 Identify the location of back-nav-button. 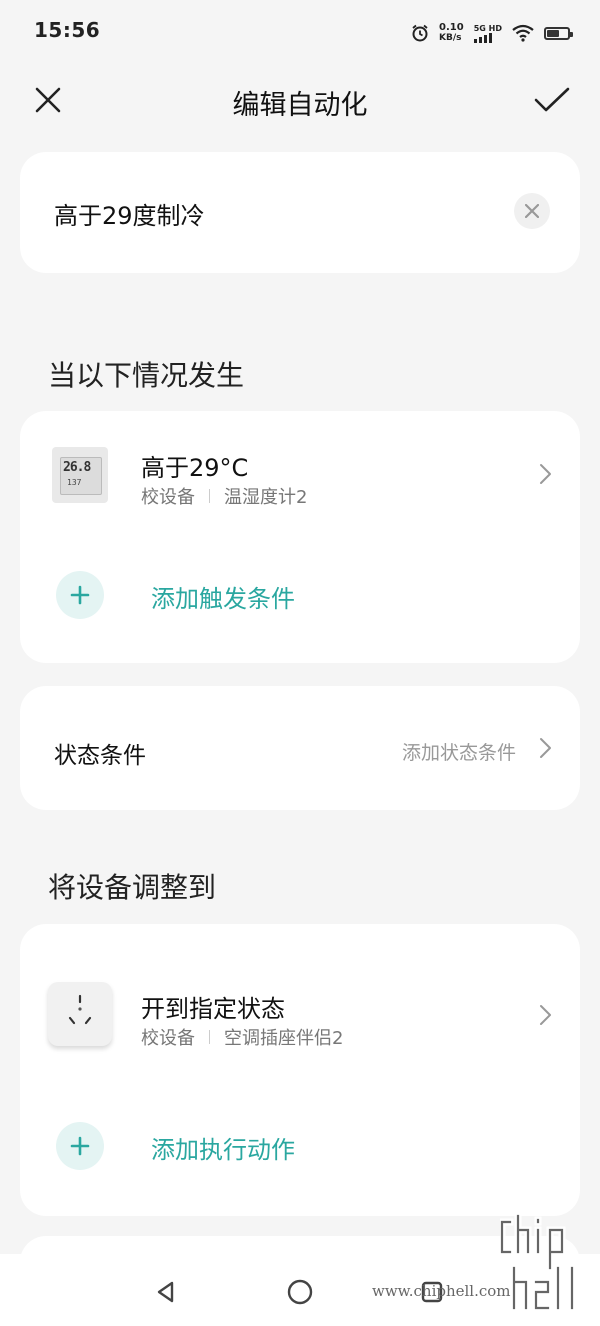
(166, 1292).